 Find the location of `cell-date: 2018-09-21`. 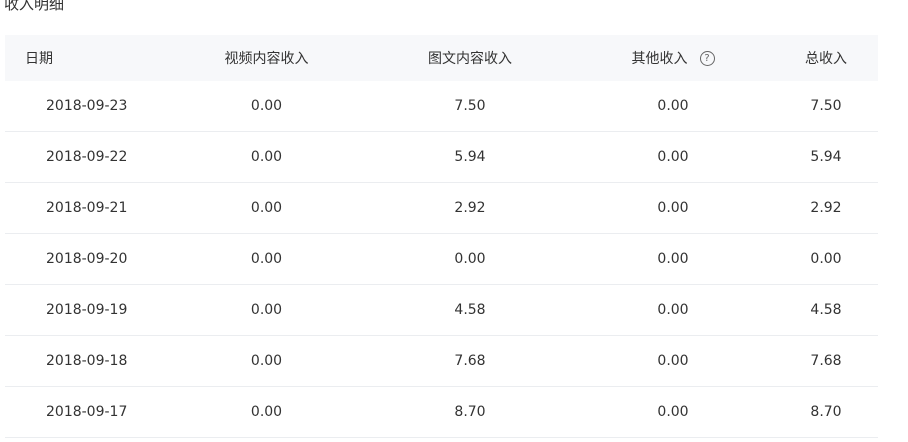

cell-date: 2018-09-21 is located at coordinates (87, 208).